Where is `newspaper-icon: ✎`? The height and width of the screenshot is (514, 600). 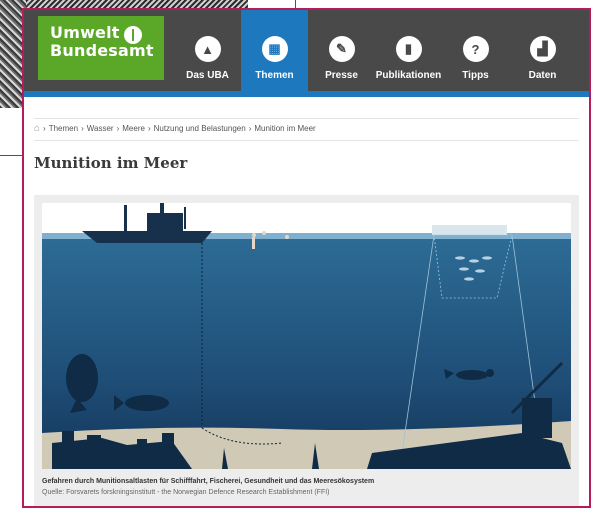
newspaper-icon: ✎ is located at coordinates (341, 49).